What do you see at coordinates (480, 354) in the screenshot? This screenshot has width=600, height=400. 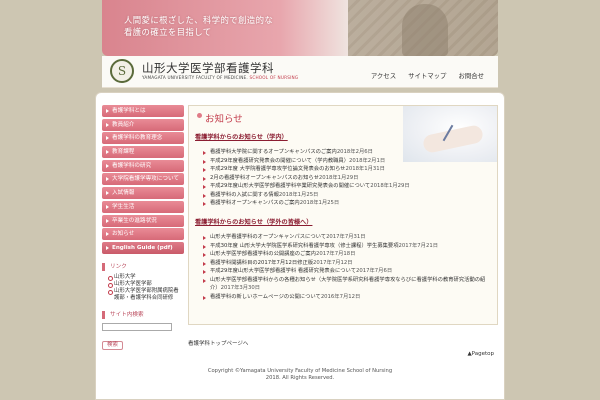 I see `pagetop-link: ▲Pagetop` at bounding box center [480, 354].